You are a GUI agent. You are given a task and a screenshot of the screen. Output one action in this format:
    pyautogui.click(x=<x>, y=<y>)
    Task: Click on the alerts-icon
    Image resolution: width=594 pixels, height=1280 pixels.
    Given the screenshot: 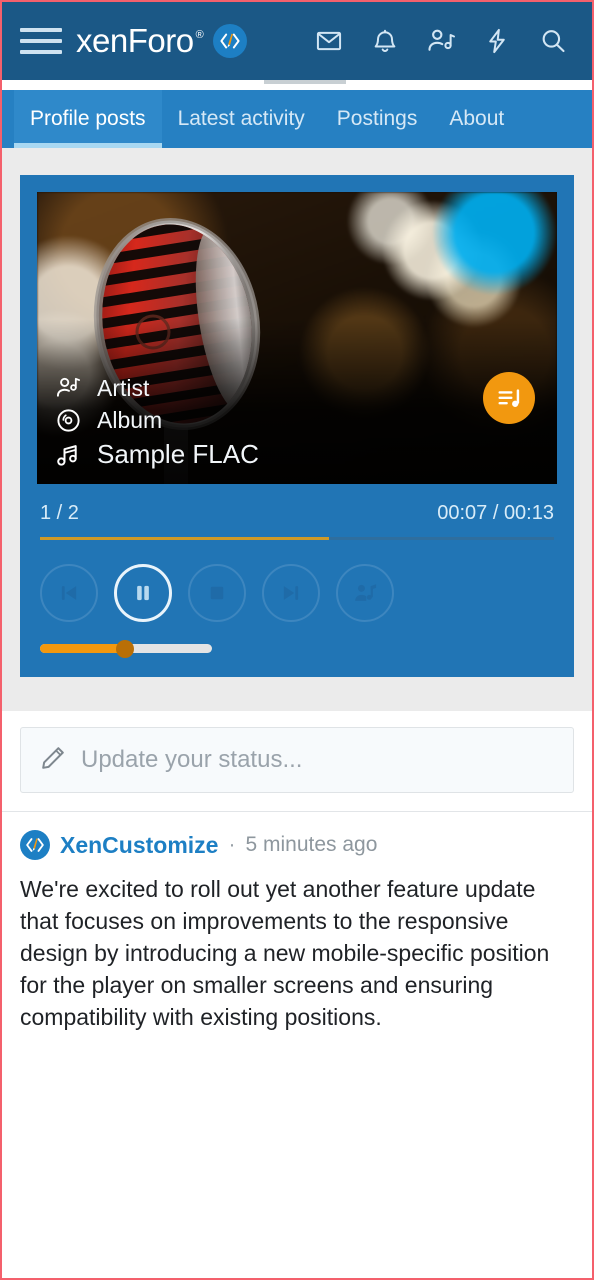 What is the action you would take?
    pyautogui.click(x=385, y=41)
    